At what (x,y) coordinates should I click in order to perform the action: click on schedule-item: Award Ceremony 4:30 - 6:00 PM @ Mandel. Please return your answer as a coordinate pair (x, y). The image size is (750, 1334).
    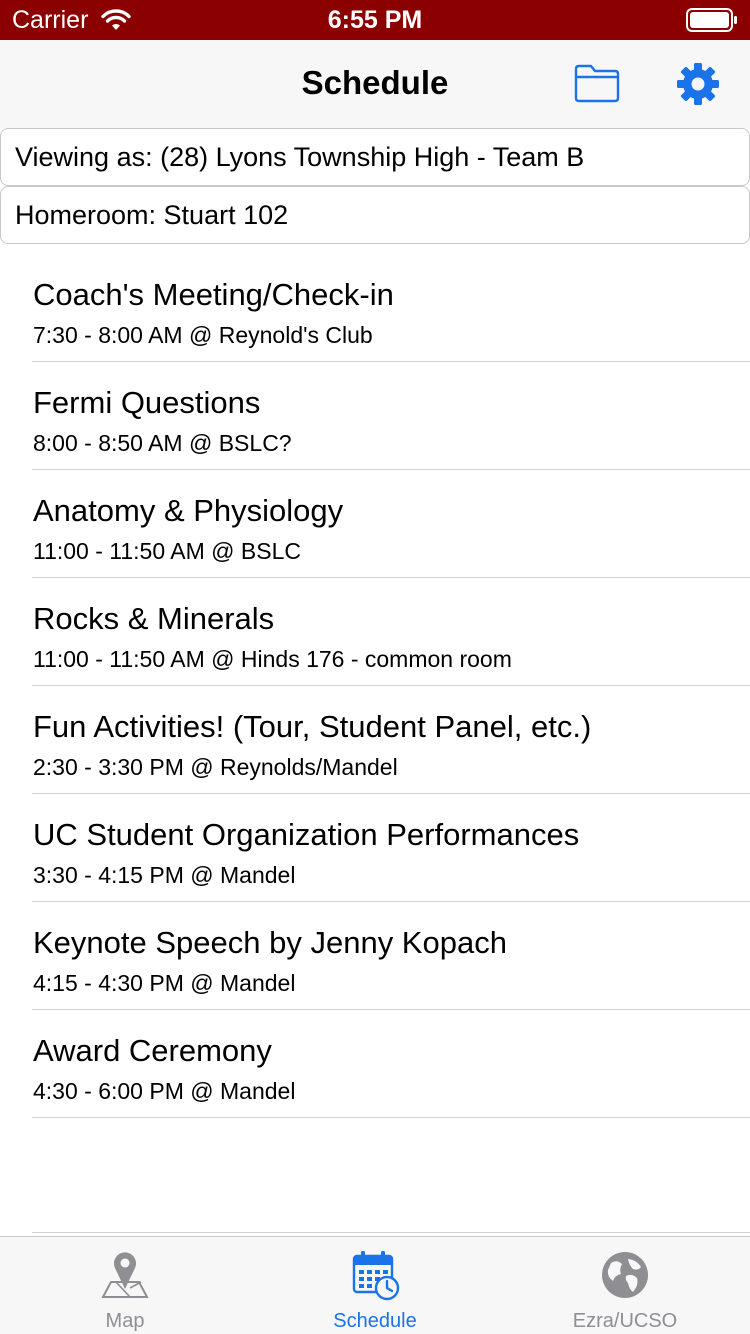
    Looking at the image, I should click on (391, 1064).